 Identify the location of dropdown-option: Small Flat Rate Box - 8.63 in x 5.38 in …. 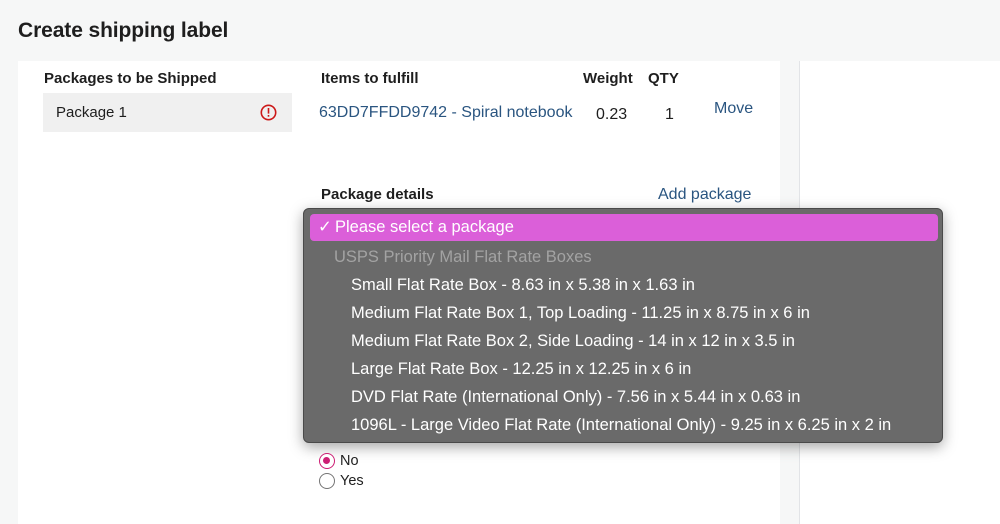
(523, 285).